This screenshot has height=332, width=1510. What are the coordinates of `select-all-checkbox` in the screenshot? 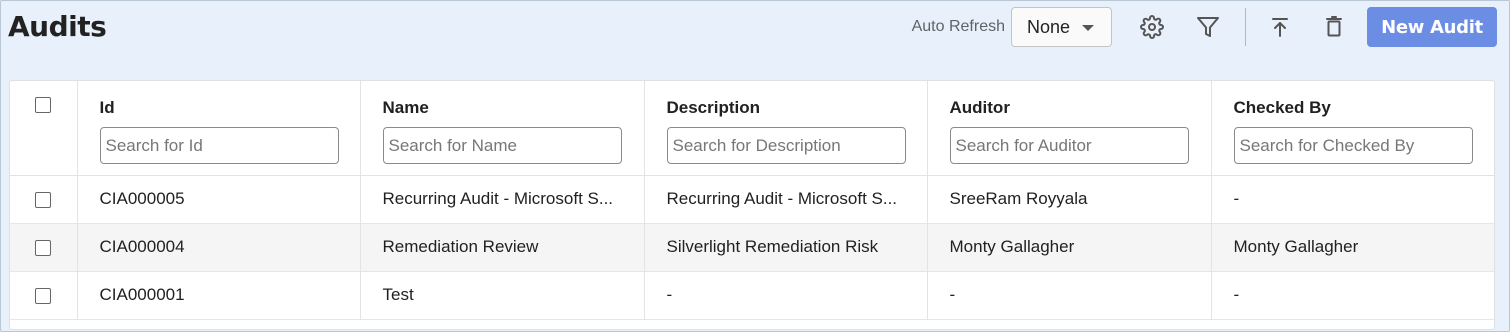 It's located at (43, 105).